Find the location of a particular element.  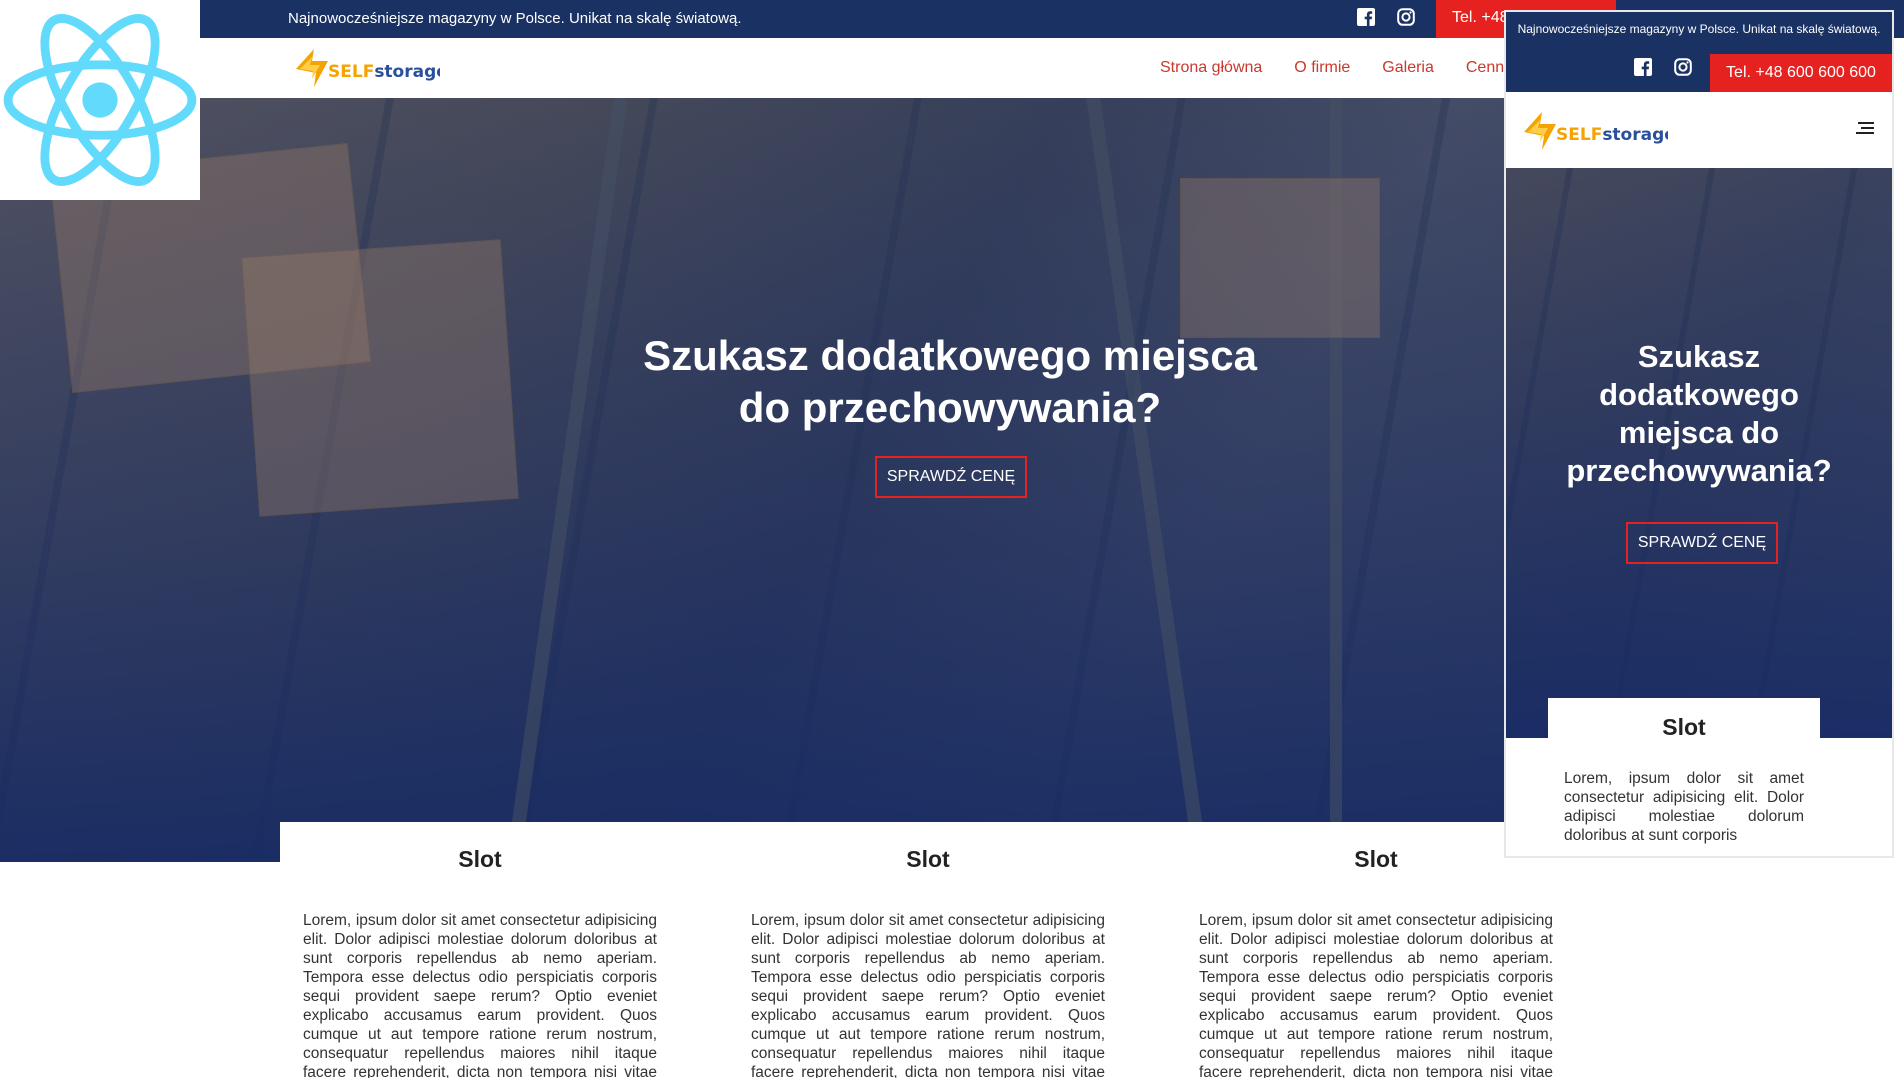

hamburger-menu-icon is located at coordinates (1866, 131).